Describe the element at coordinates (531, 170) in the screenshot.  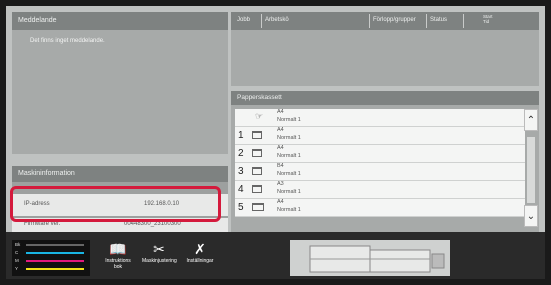
I see `scrollbar-track` at that location.